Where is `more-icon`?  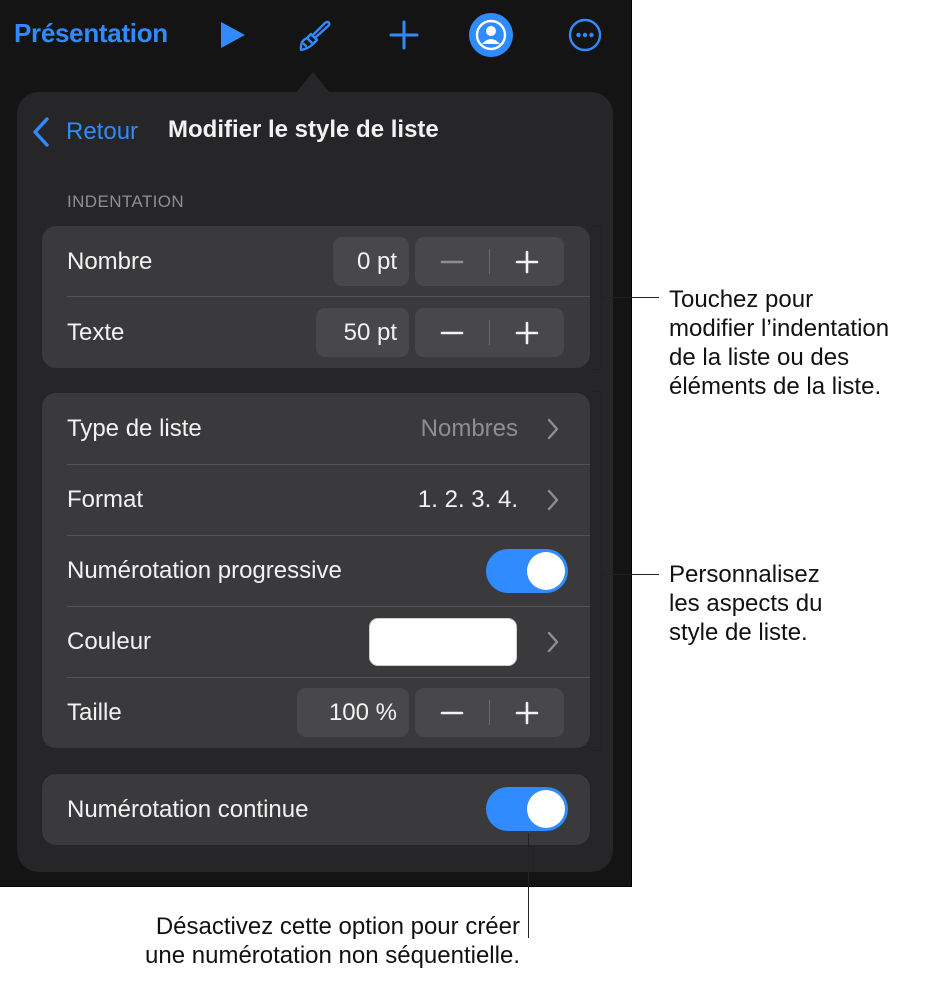
more-icon is located at coordinates (585, 35).